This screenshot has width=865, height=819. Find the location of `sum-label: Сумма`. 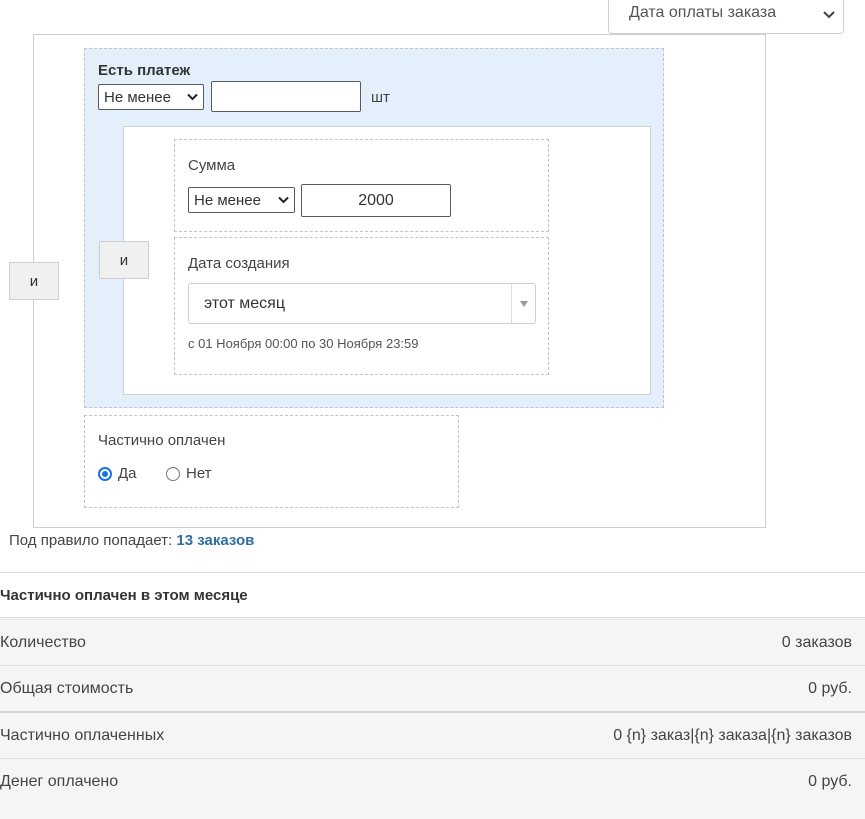

sum-label: Сумма is located at coordinates (212, 165).